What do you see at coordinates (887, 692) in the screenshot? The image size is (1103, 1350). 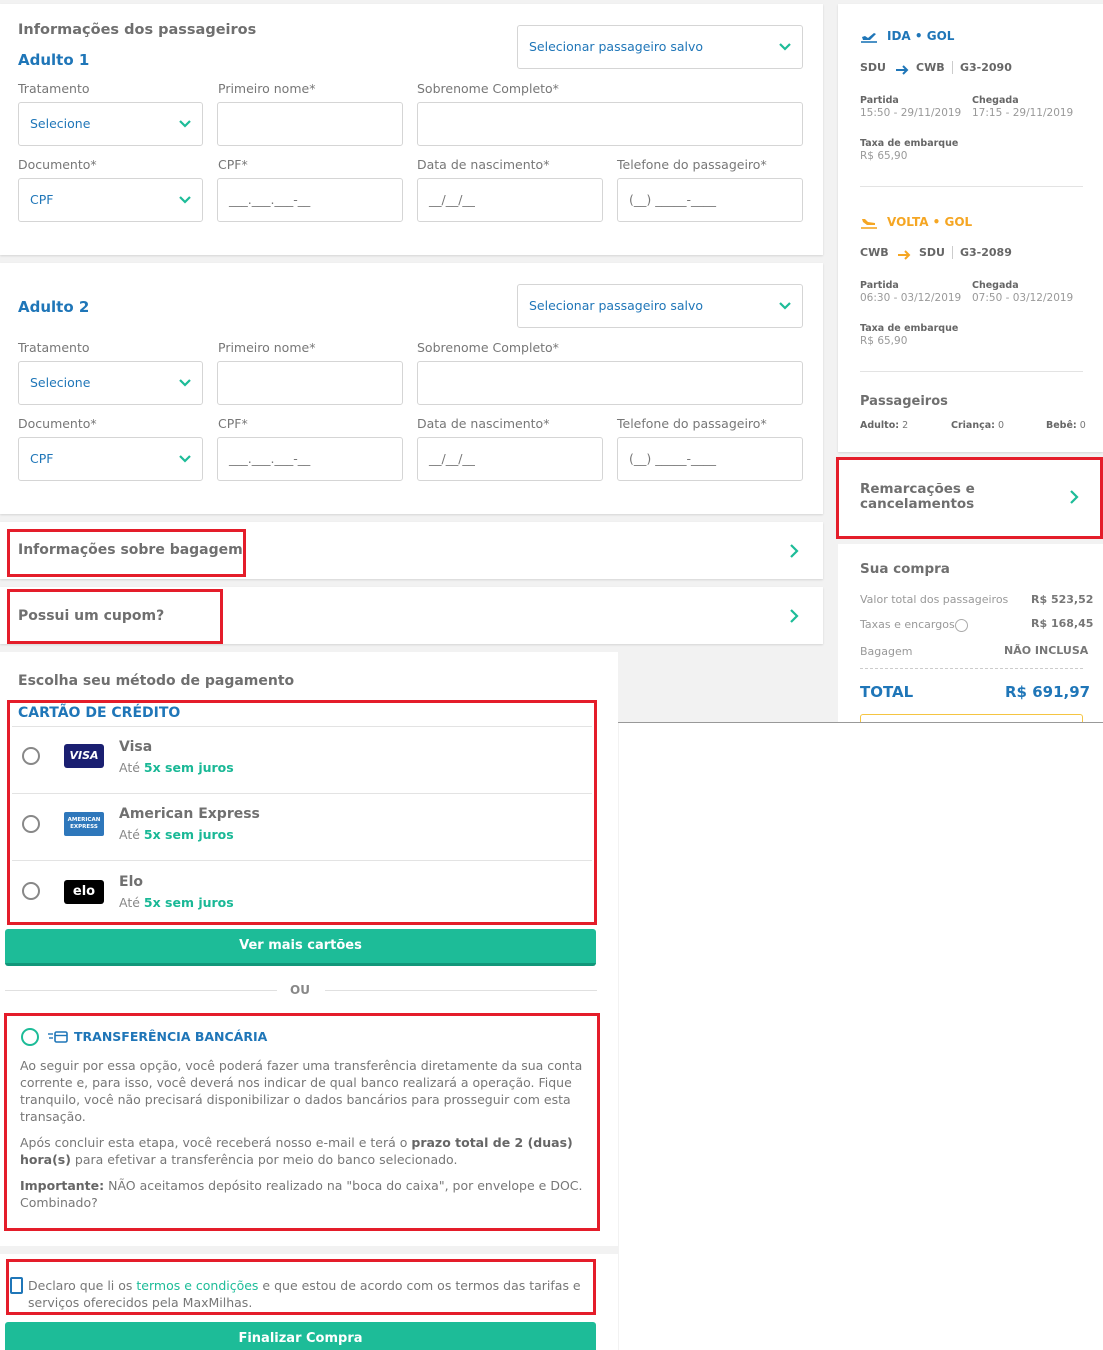 I see `total-label: TOTAL` at bounding box center [887, 692].